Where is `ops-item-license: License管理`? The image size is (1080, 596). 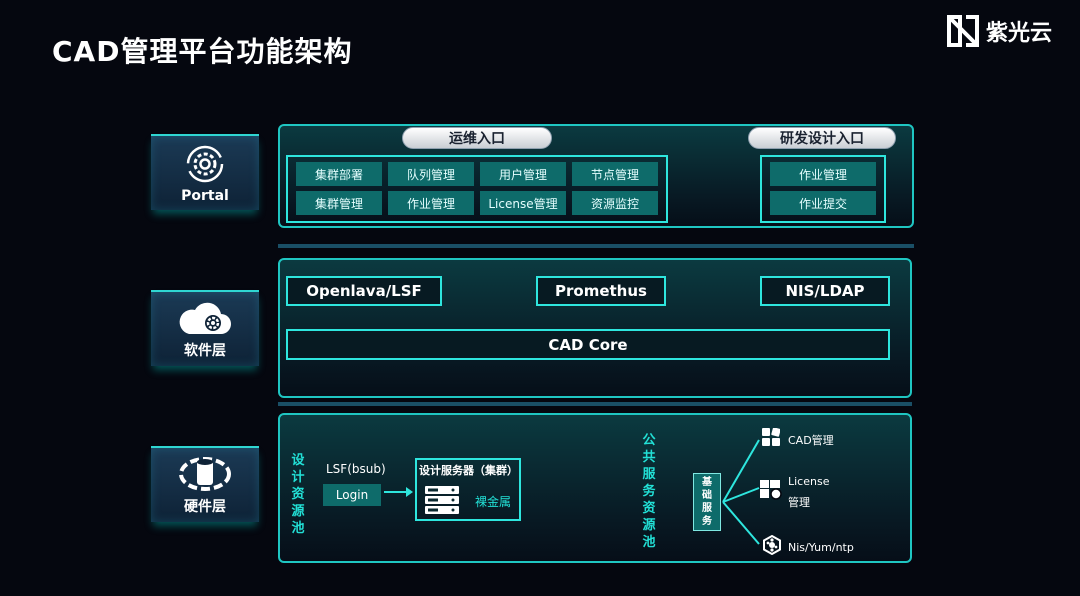
ops-item-license: License管理 is located at coordinates (523, 203).